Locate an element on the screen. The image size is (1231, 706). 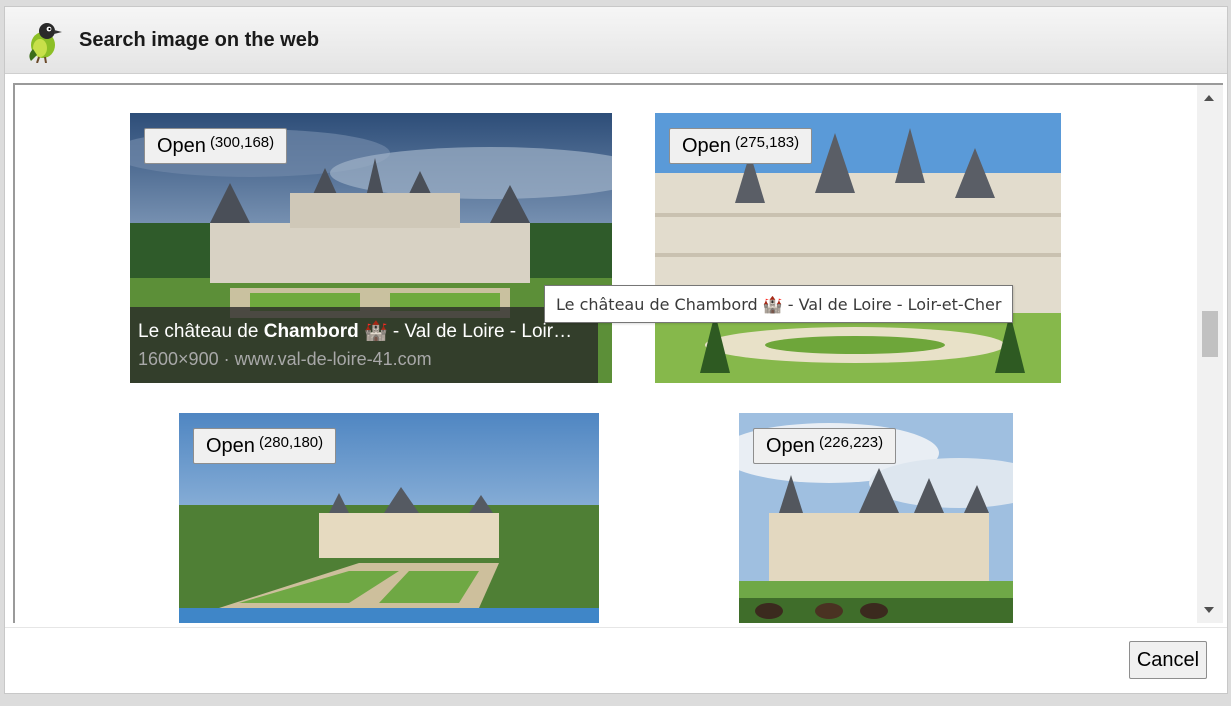
vertical-scrollbar is located at coordinates (1210, 354).